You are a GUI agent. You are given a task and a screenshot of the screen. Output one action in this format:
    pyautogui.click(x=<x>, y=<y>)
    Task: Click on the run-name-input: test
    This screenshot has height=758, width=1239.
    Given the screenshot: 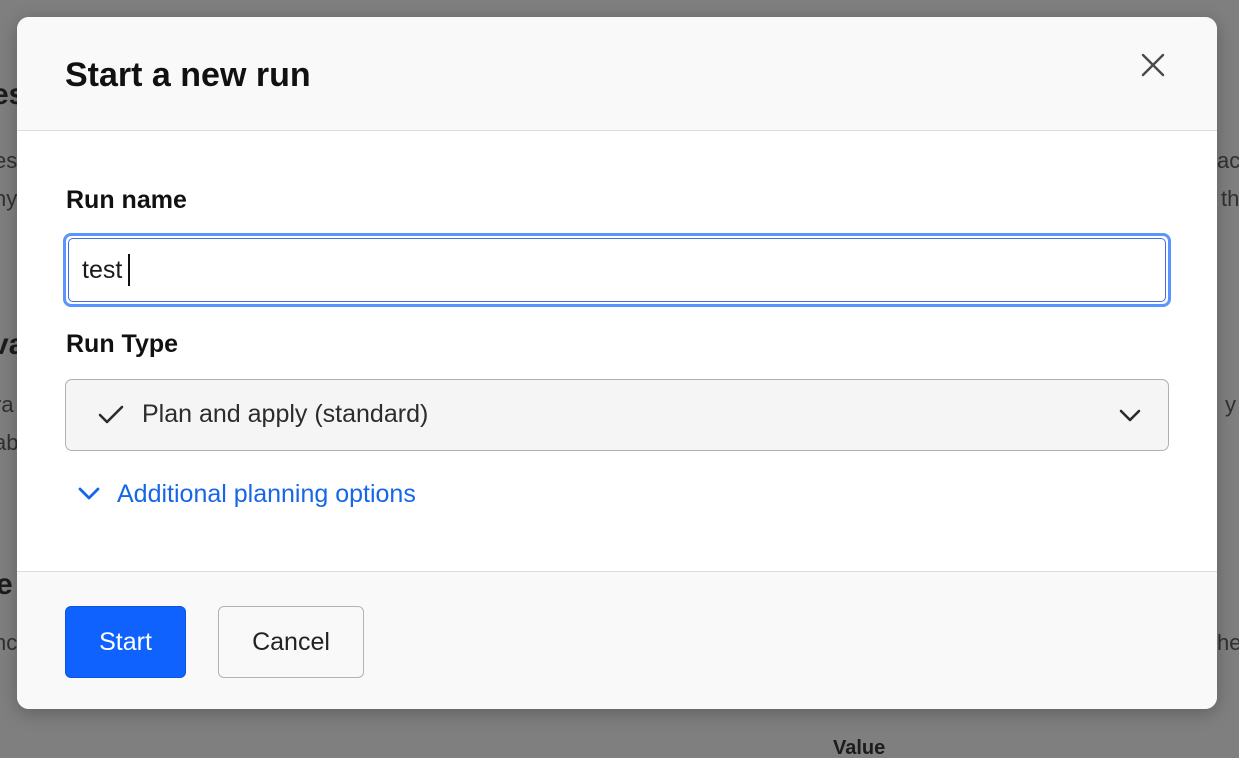 What is the action you would take?
    pyautogui.click(x=617, y=270)
    